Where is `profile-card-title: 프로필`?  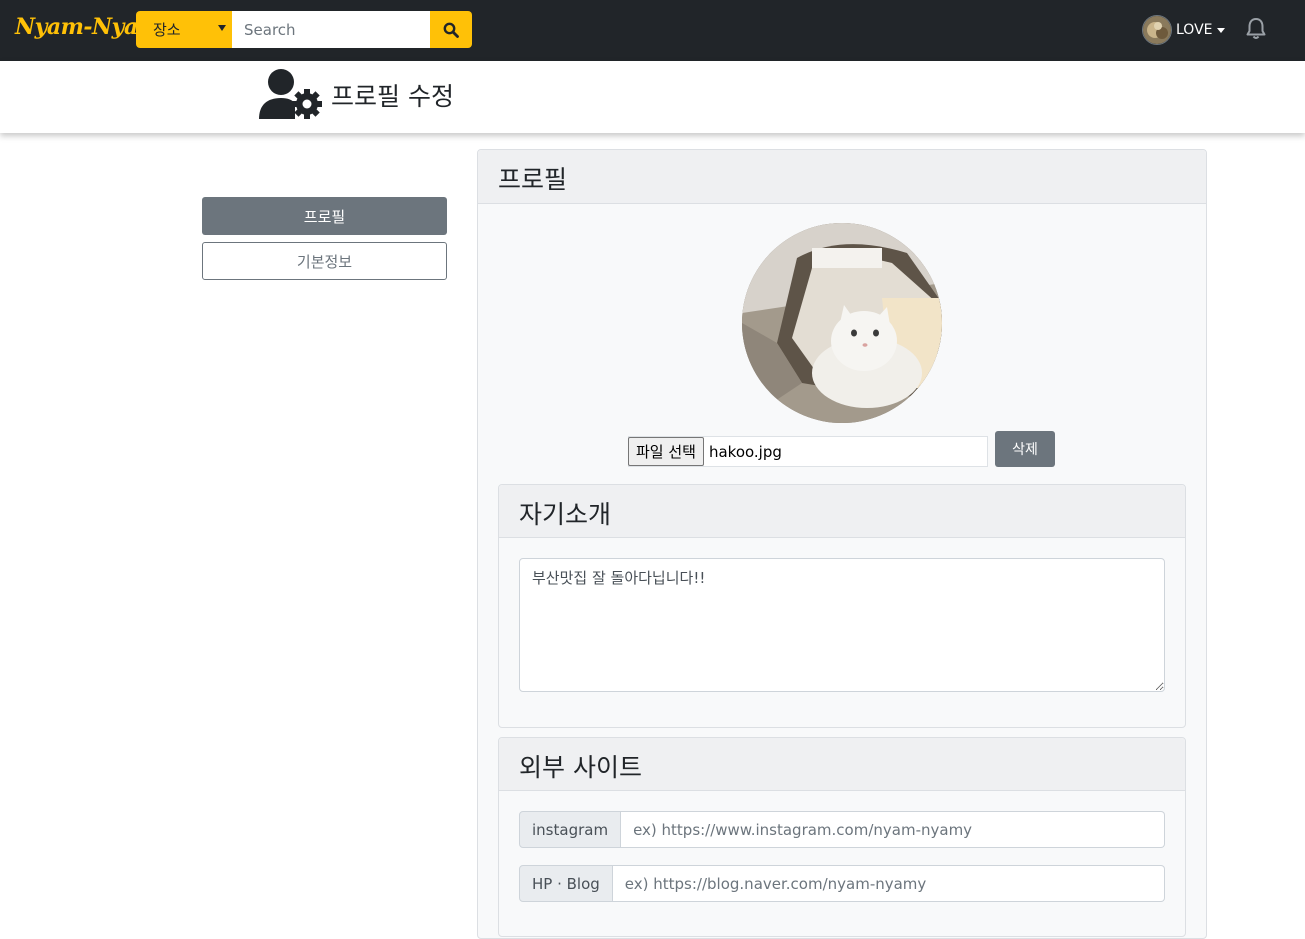
profile-card-title: 프로필 is located at coordinates (842, 177).